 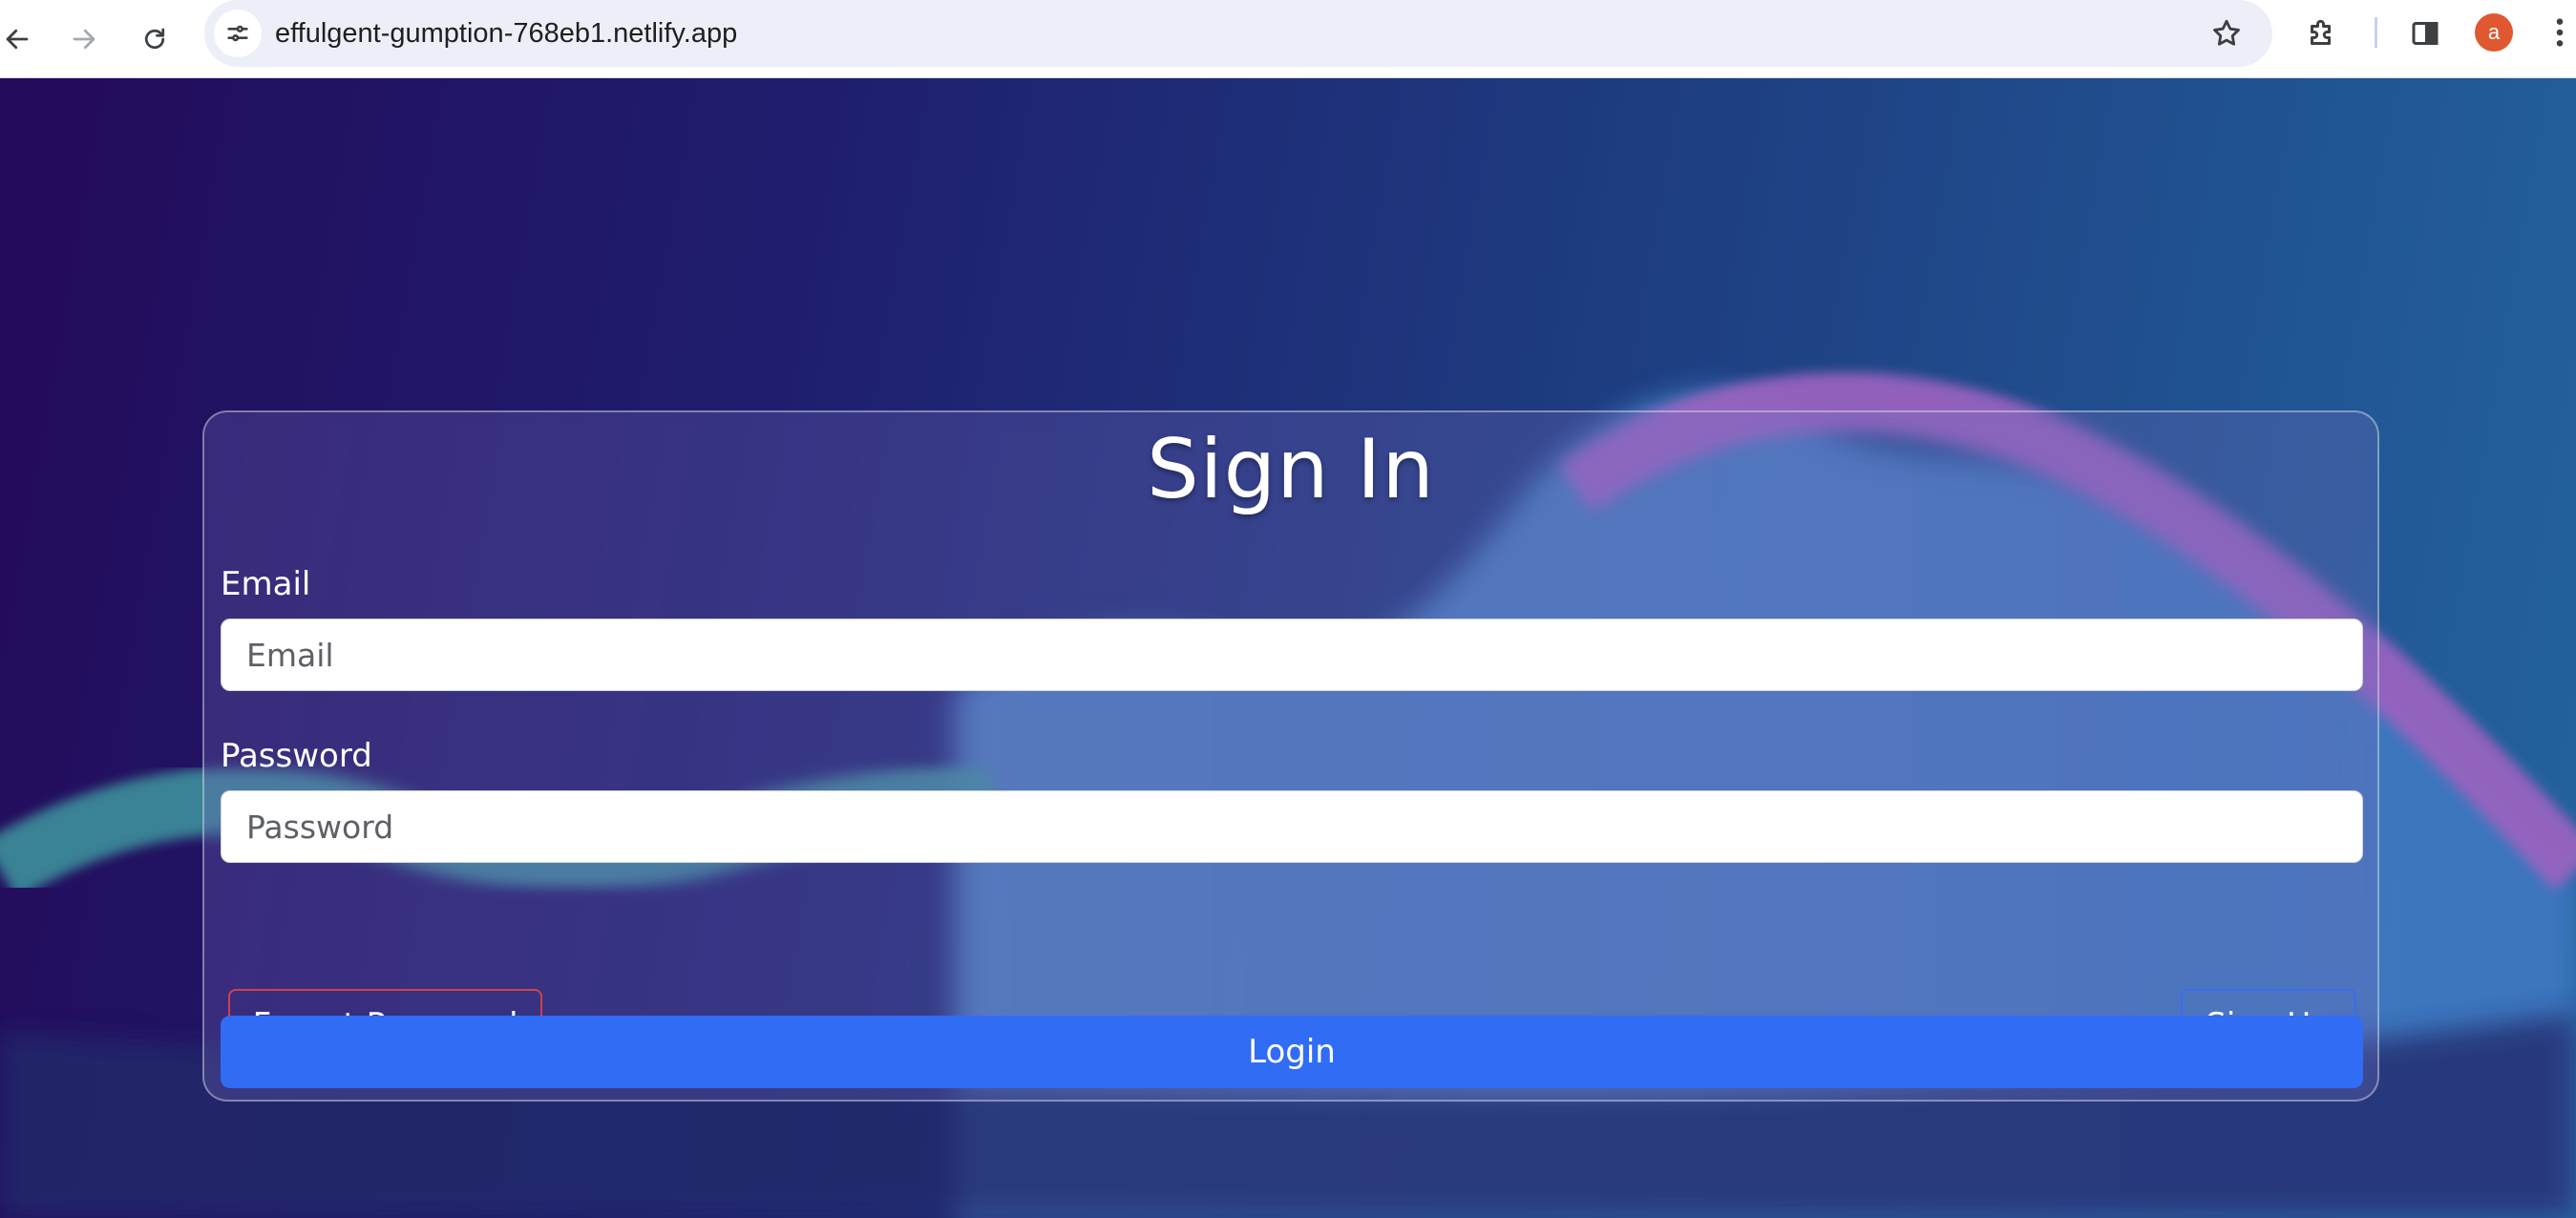 I want to click on browser-toolbar: effulgent-gumption-768eb1.netlify.app a, so click(x=1288, y=39).